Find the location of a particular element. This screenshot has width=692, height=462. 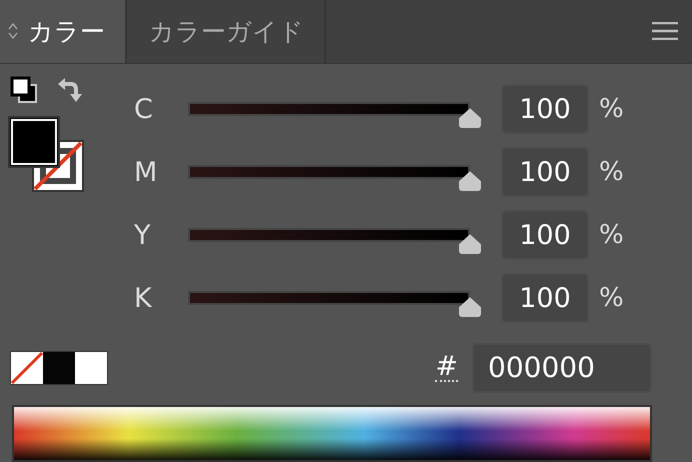

swap-arrow-icon is located at coordinates (70, 90).